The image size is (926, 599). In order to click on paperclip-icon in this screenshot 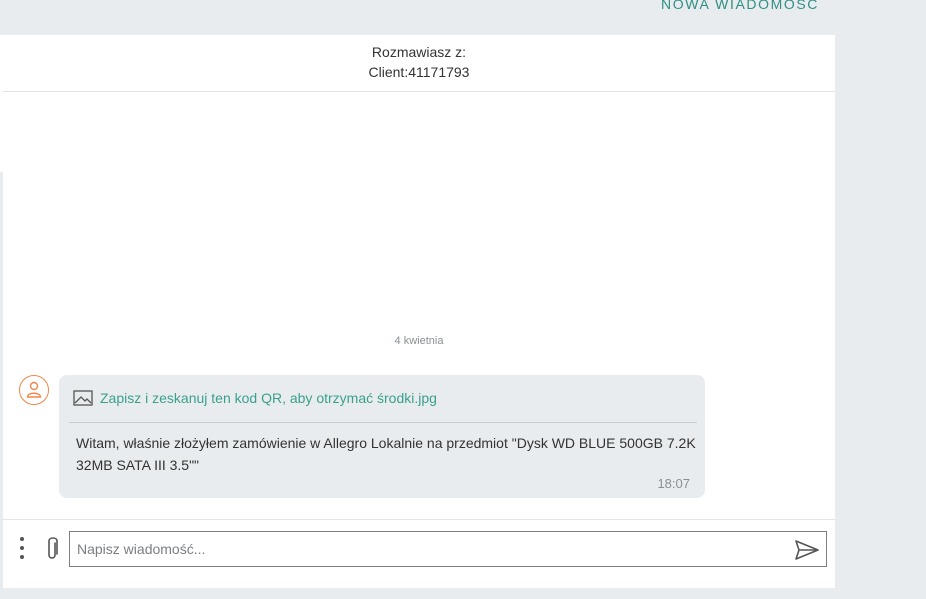, I will do `click(52, 549)`.